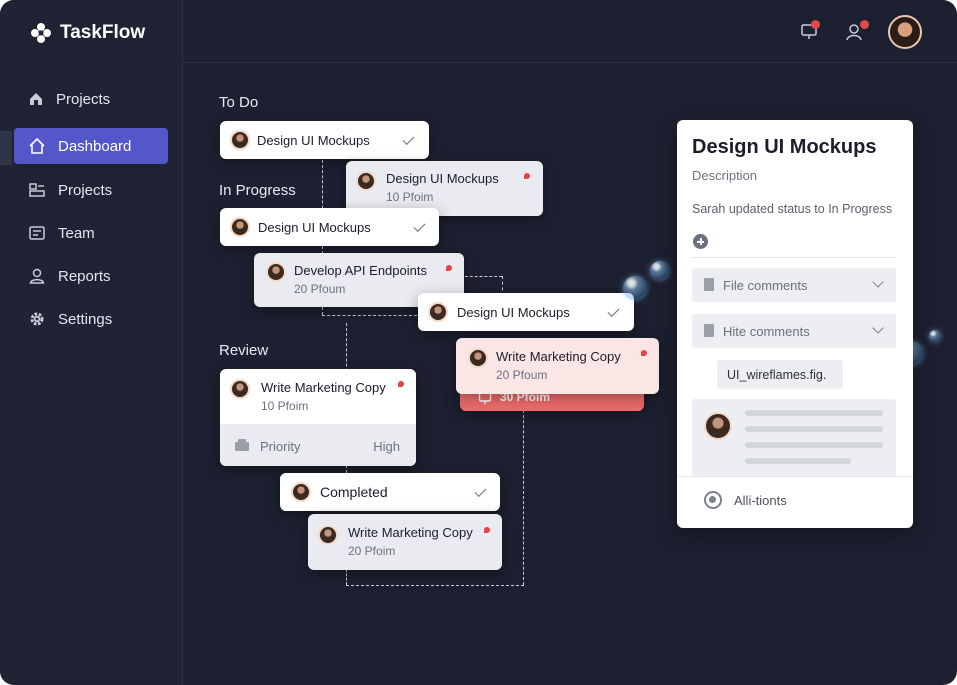  Describe the element at coordinates (85, 319) in the screenshot. I see `sidebar-item-label: Settings` at that location.